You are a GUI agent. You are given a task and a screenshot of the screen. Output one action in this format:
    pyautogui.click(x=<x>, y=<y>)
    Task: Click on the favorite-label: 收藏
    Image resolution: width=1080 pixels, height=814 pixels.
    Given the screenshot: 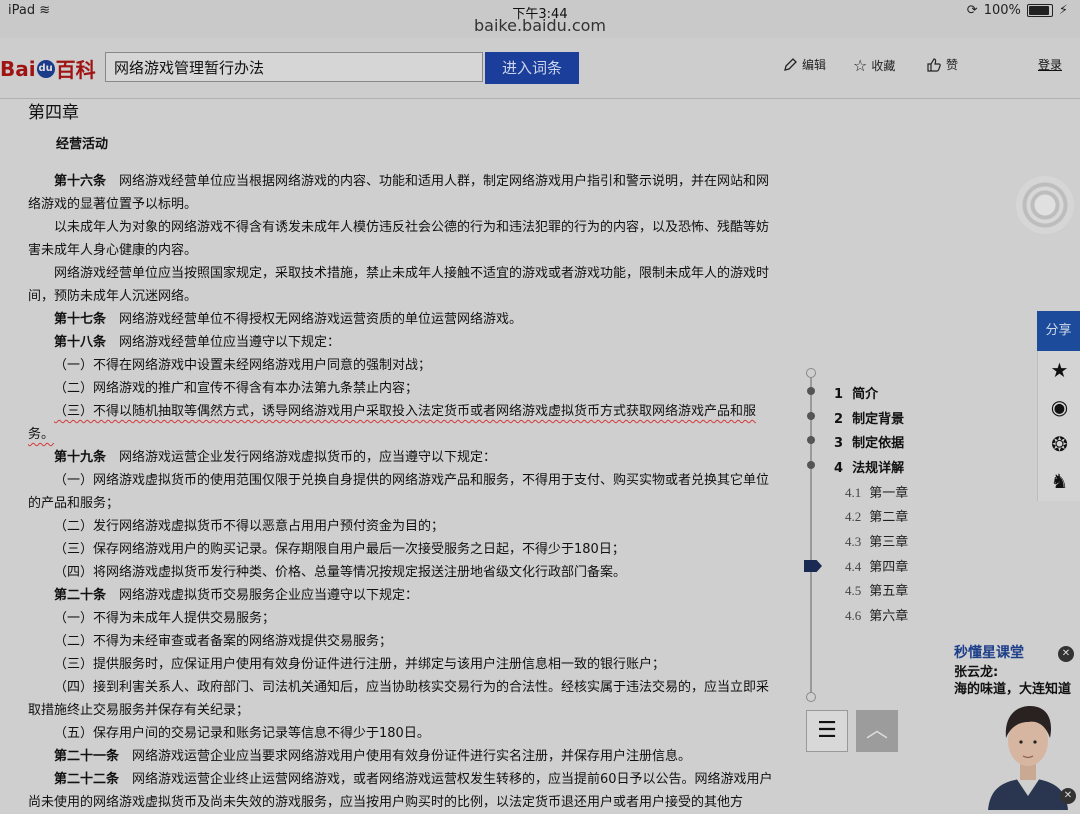 What is the action you would take?
    pyautogui.click(x=883, y=66)
    